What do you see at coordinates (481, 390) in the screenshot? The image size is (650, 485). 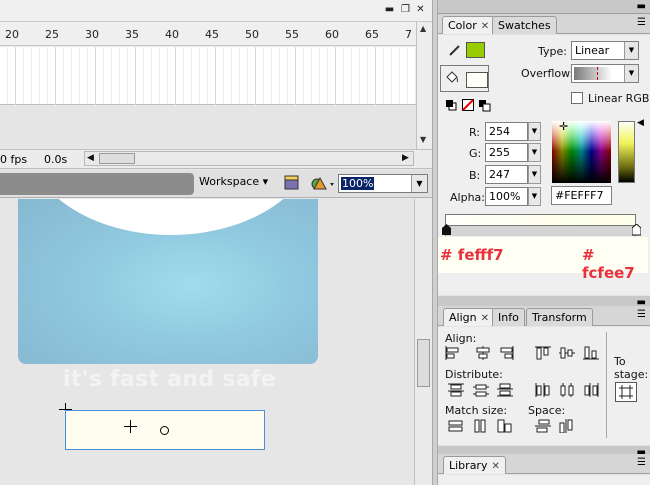 I see `distribute-vcenter-icon` at bounding box center [481, 390].